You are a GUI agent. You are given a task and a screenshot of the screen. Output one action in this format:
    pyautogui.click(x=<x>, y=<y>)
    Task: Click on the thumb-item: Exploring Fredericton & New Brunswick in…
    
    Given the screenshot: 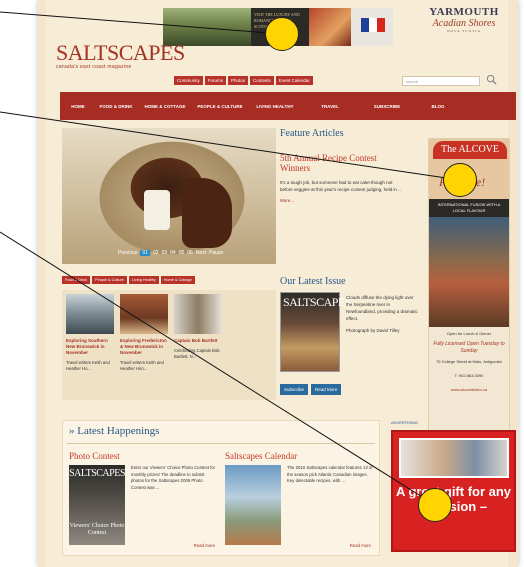 What is the action you would take?
    pyautogui.click(x=144, y=345)
    